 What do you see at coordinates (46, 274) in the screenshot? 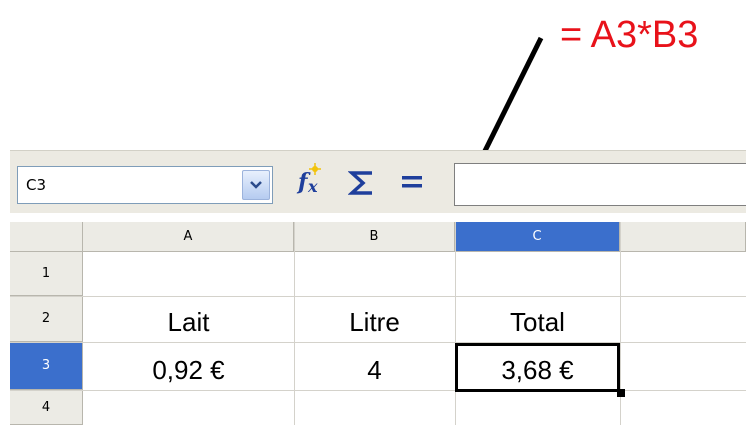
I see `row-header-1: 1` at bounding box center [46, 274].